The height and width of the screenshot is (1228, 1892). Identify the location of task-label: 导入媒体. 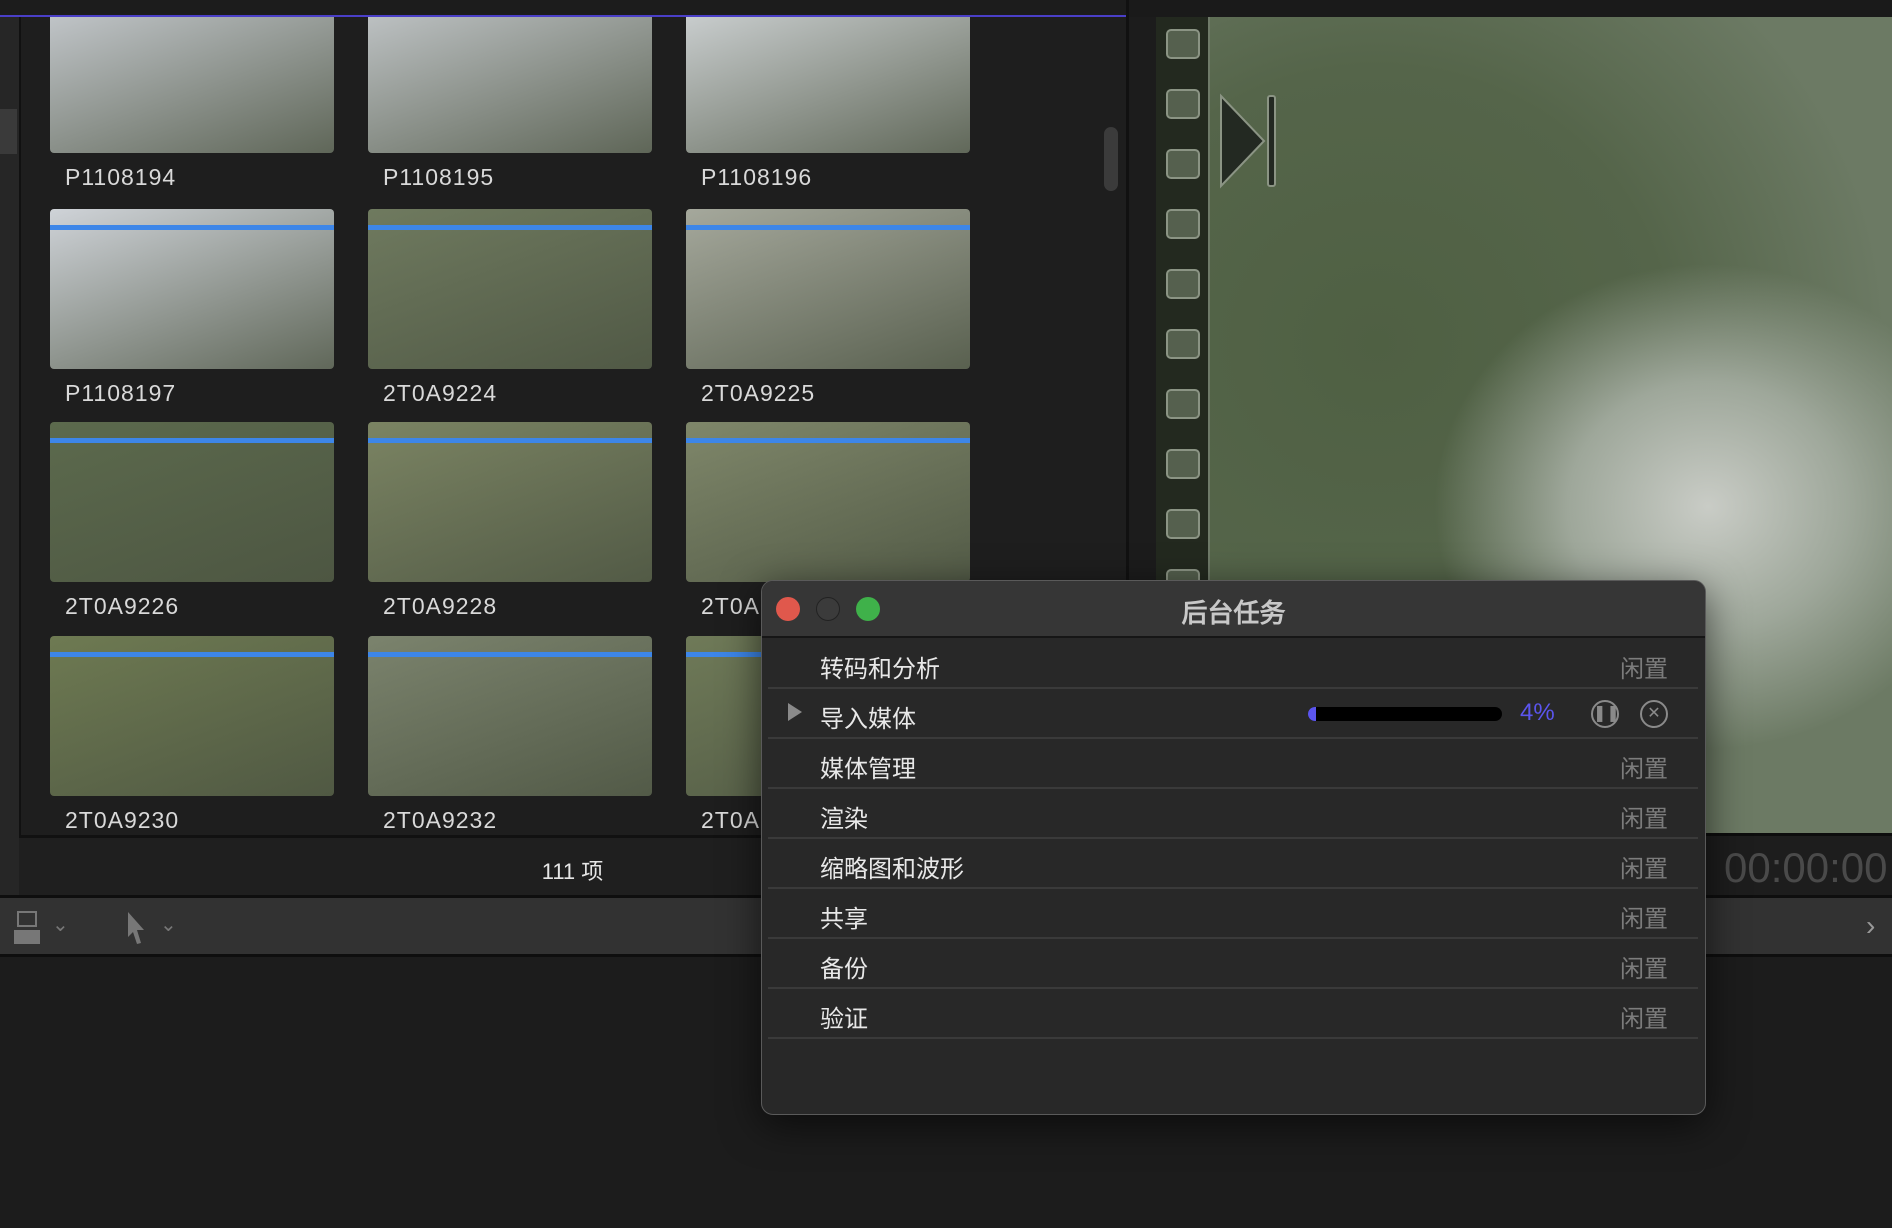
(868, 719).